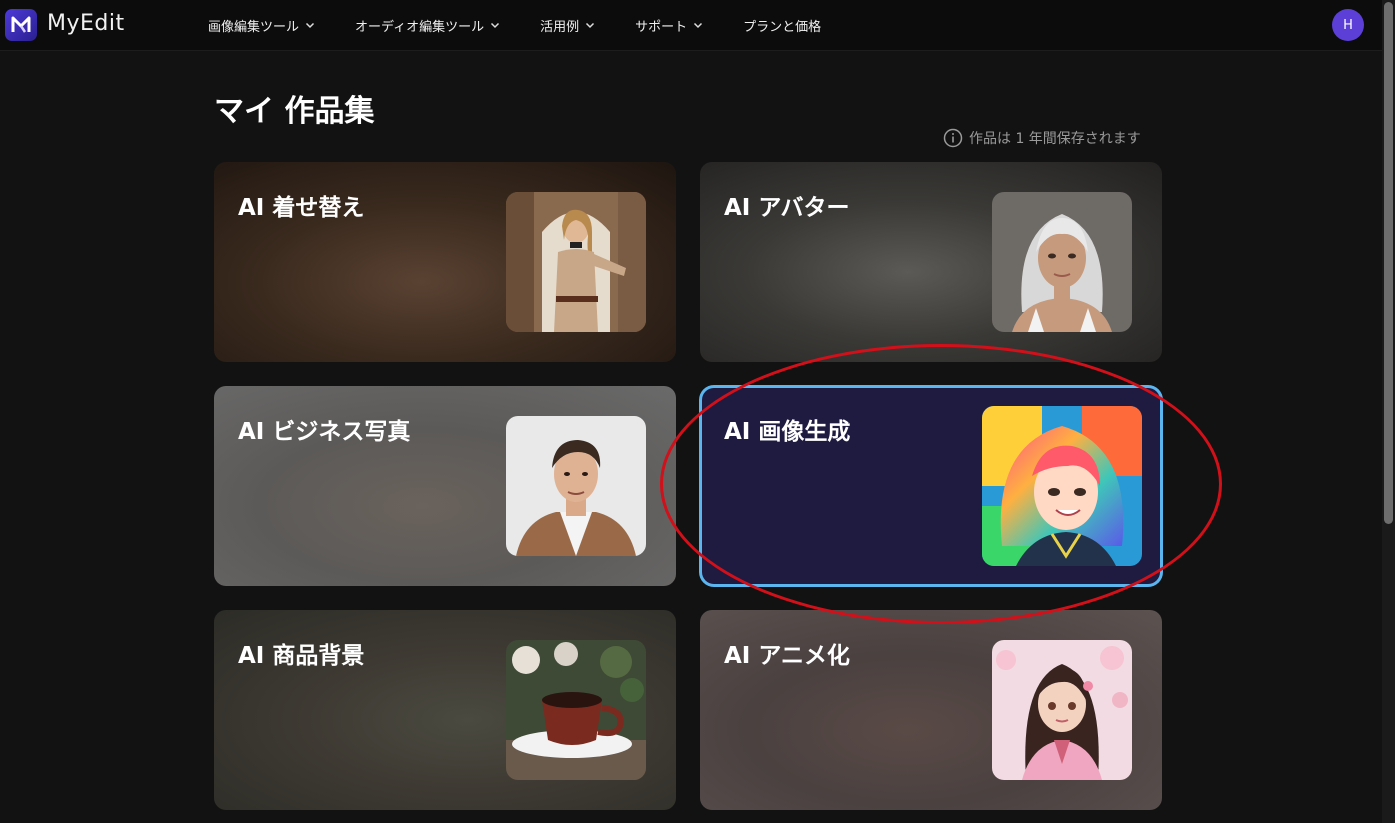  I want to click on save-note-text: 作品は 1 年間保存されます, so click(1055, 139).